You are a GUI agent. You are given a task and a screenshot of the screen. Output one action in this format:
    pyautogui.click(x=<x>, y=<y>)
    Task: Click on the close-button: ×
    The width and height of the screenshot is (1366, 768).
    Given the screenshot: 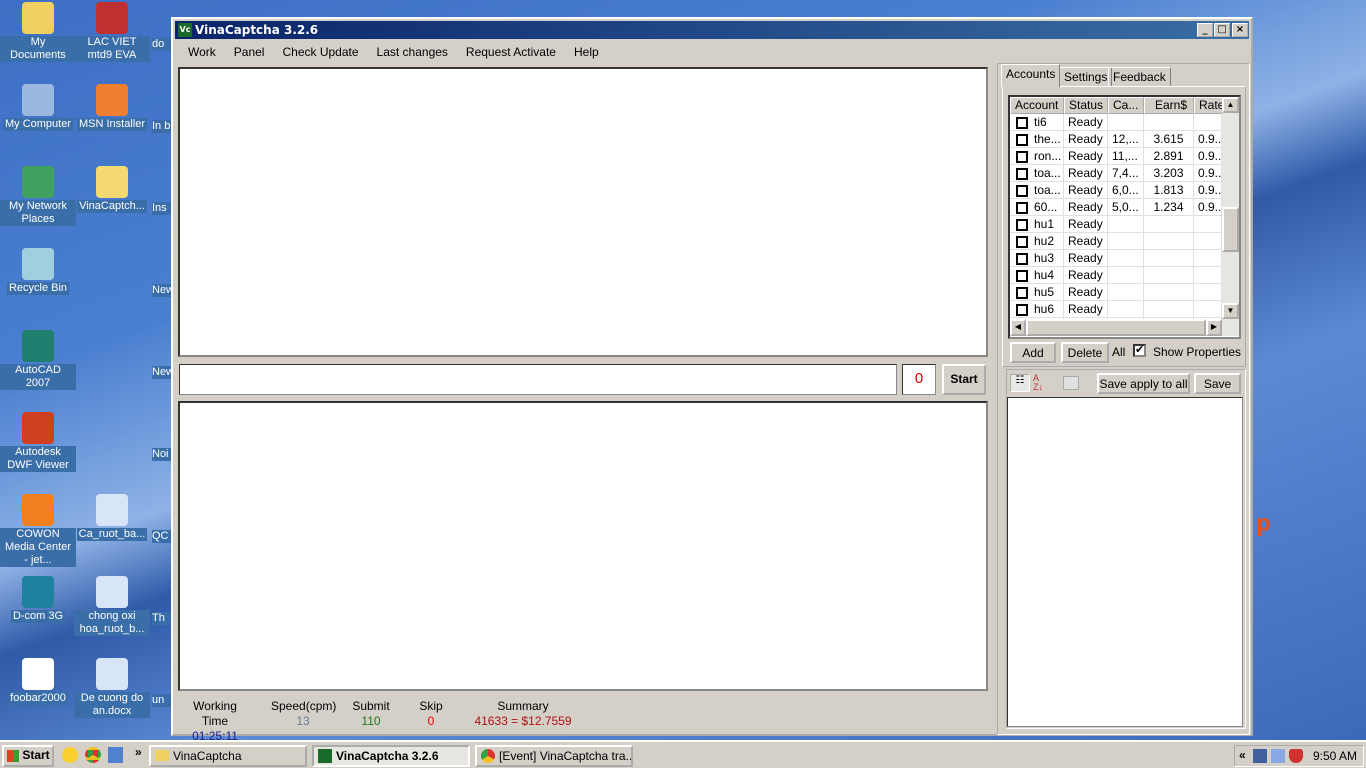 What is the action you would take?
    pyautogui.click(x=1240, y=30)
    